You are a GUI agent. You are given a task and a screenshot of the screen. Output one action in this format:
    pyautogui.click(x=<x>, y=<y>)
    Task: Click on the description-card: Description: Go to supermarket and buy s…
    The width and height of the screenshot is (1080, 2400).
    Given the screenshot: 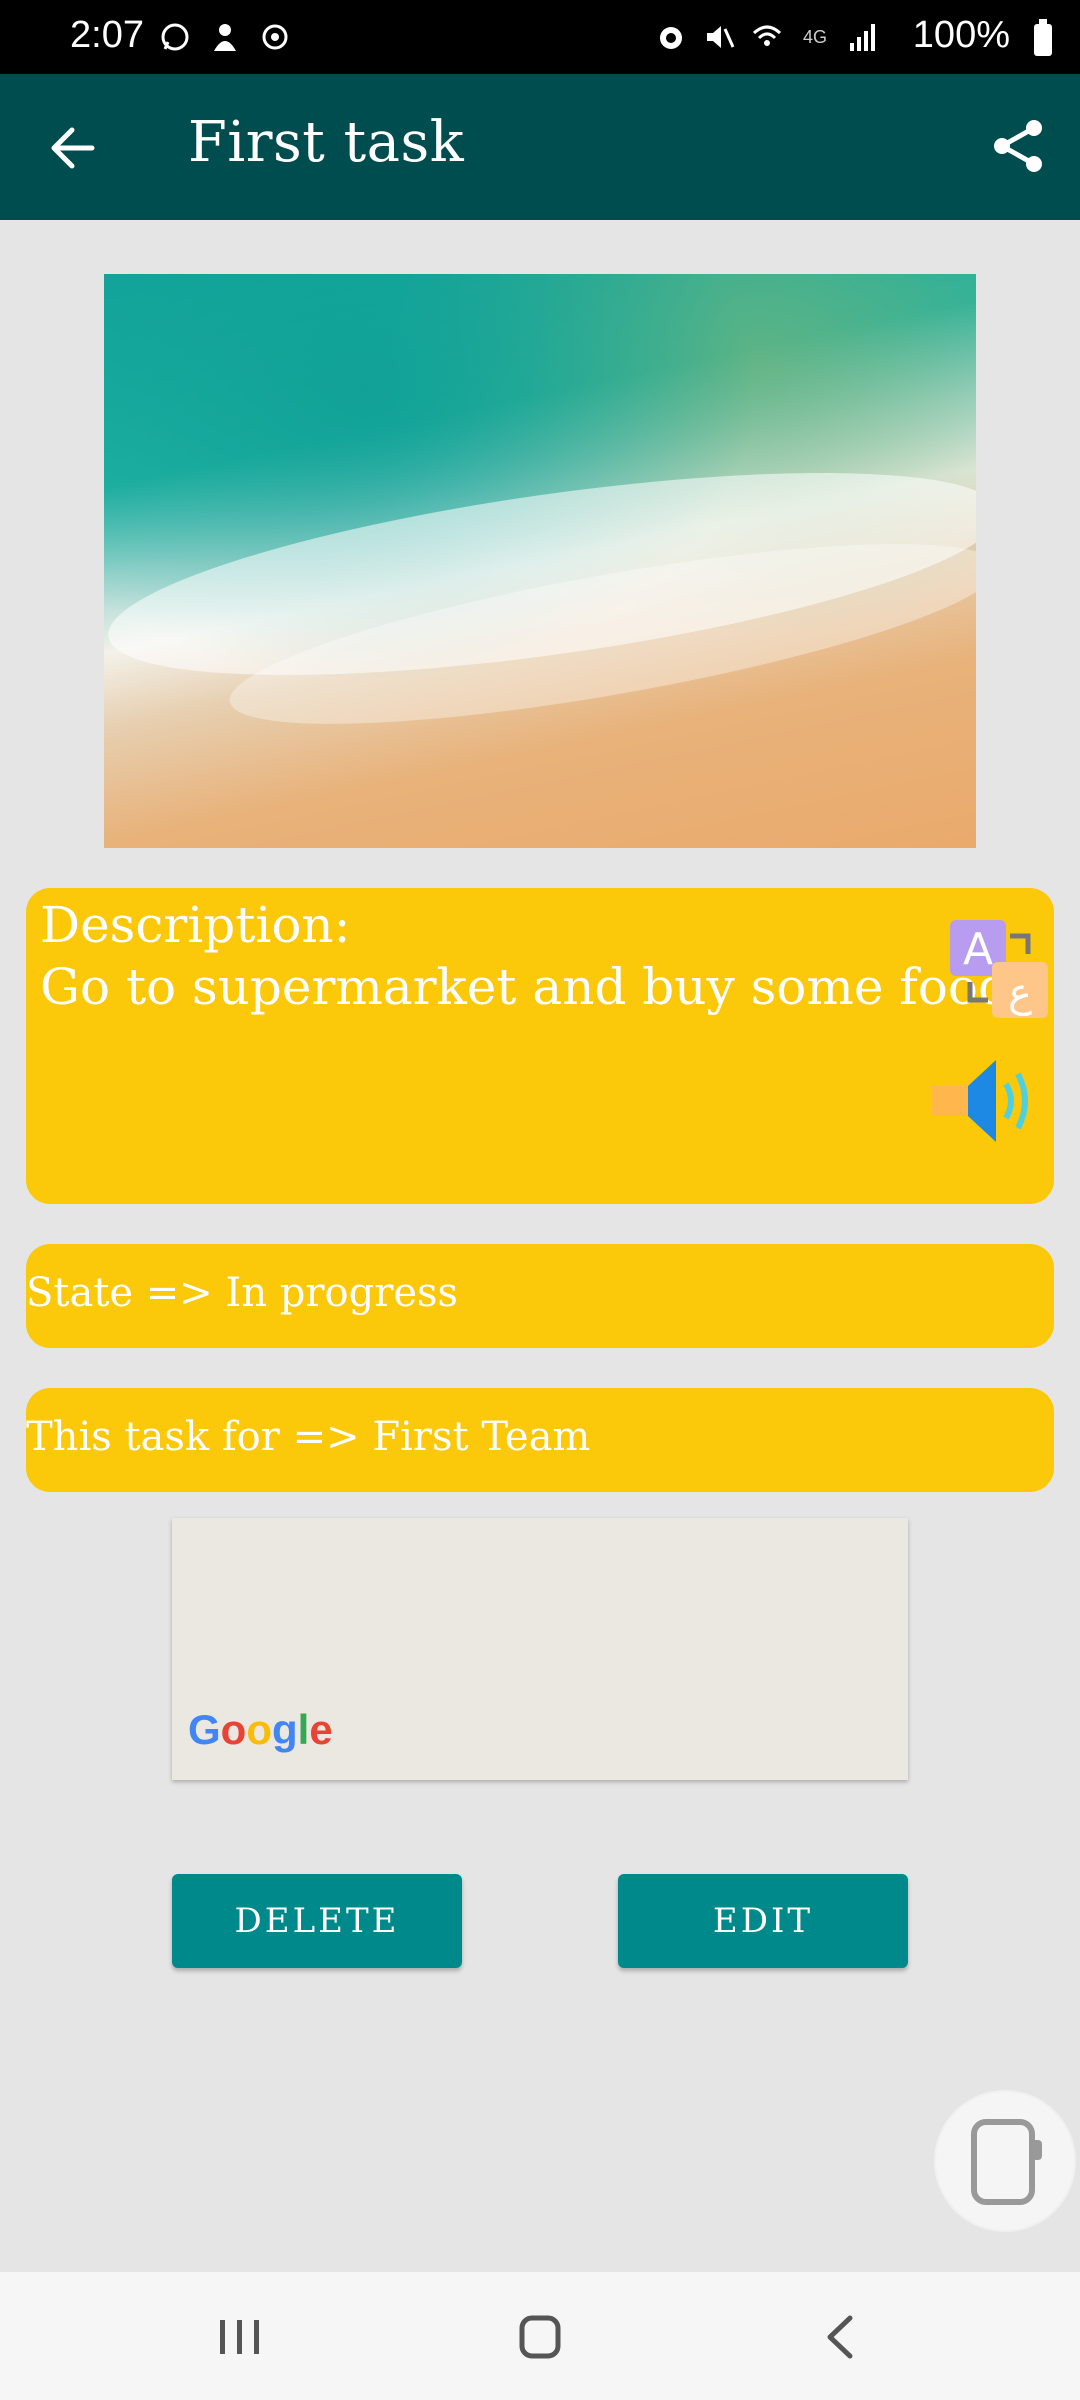 What is the action you would take?
    pyautogui.click(x=540, y=1046)
    